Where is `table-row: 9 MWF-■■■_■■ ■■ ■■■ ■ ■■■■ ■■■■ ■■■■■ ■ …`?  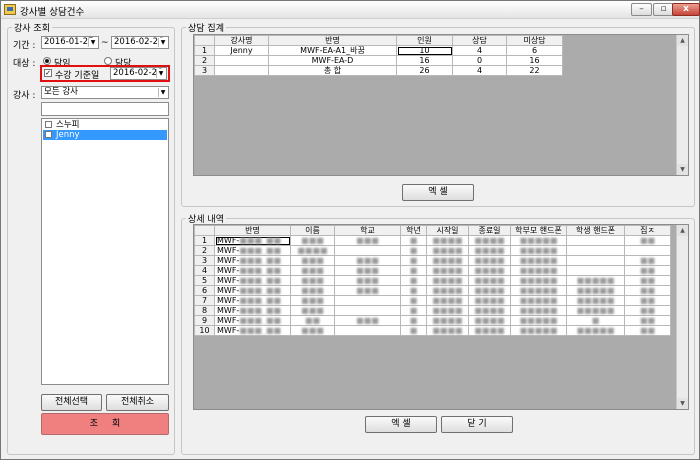
table-row: 9 MWF-■■■_■■ ■■ ■■■ ■ ■■■■ ■■■■ ■■■■■ ■ … is located at coordinates (432, 320).